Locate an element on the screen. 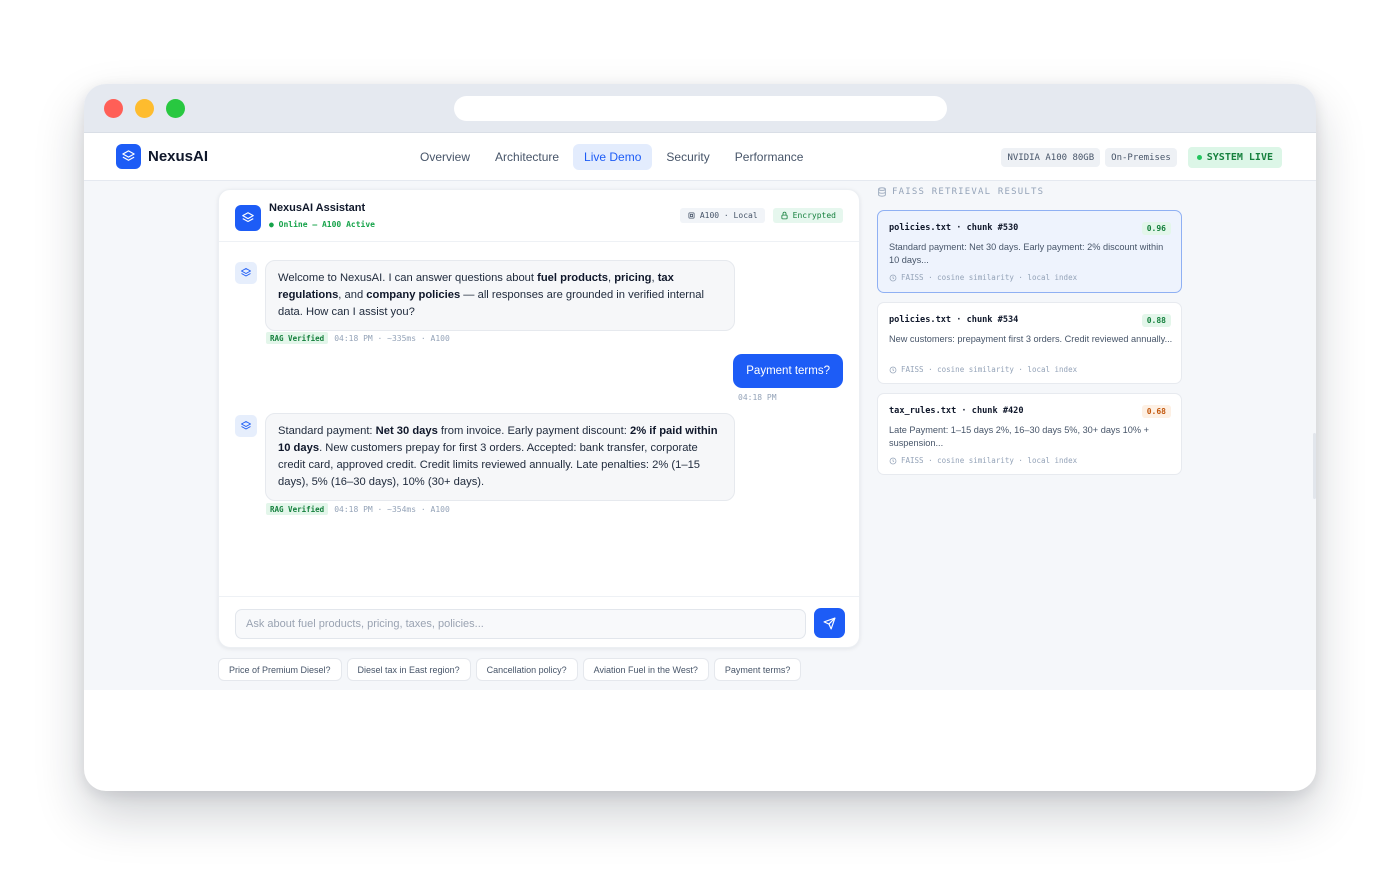  message-meta: RAG Verified 04:18 PM · ~335ms · A100 is located at coordinates (358, 338).